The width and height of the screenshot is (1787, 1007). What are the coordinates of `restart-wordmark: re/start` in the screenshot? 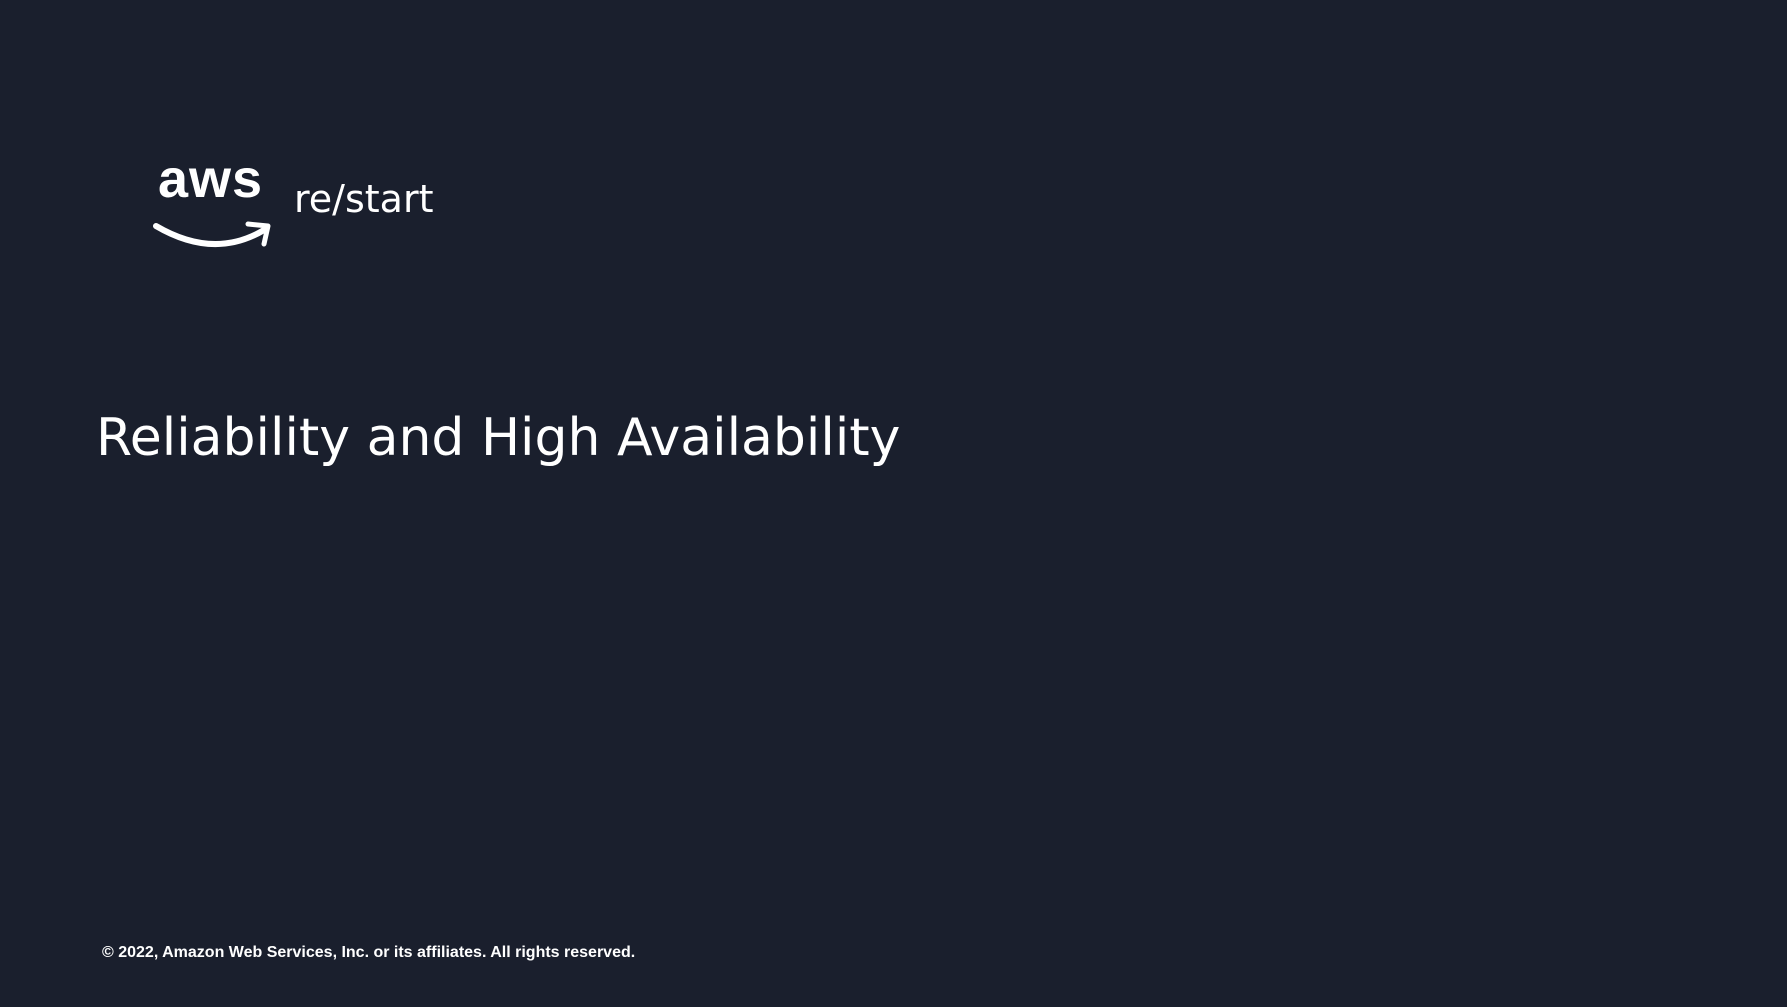 It's located at (364, 199).